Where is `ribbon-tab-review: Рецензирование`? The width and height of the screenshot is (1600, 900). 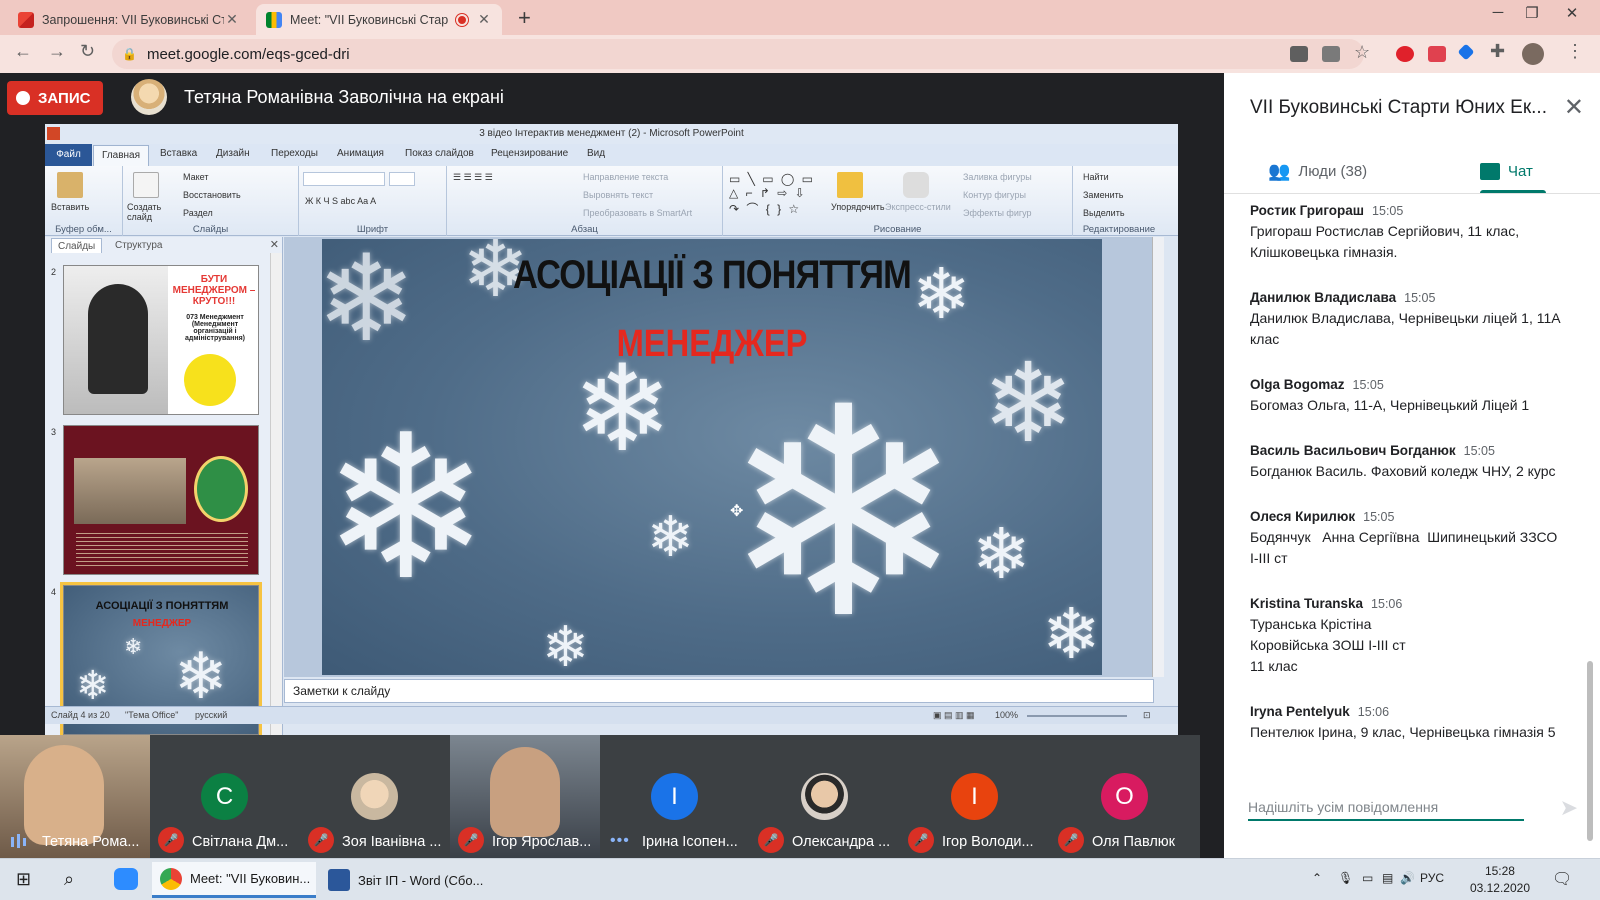
ribbon-tab-review: Рецензирование is located at coordinates (529, 153).